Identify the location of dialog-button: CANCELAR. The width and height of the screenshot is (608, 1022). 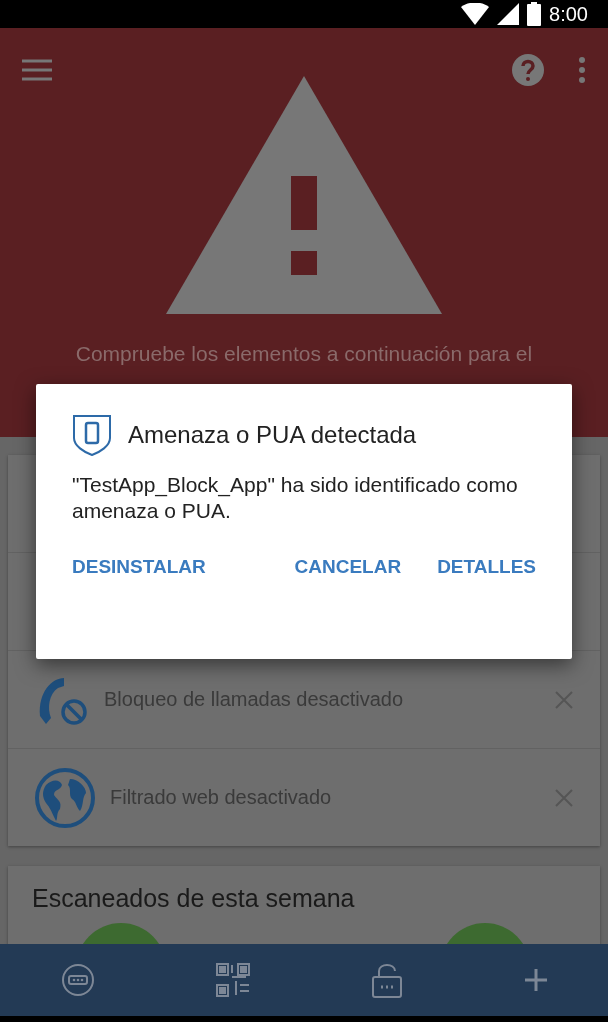
(348, 567).